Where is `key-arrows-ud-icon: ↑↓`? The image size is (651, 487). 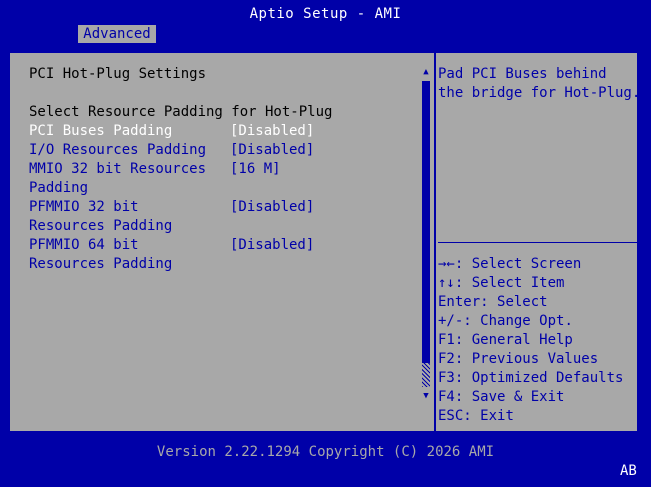
key-arrows-ud-icon: ↑↓ is located at coordinates (446, 283).